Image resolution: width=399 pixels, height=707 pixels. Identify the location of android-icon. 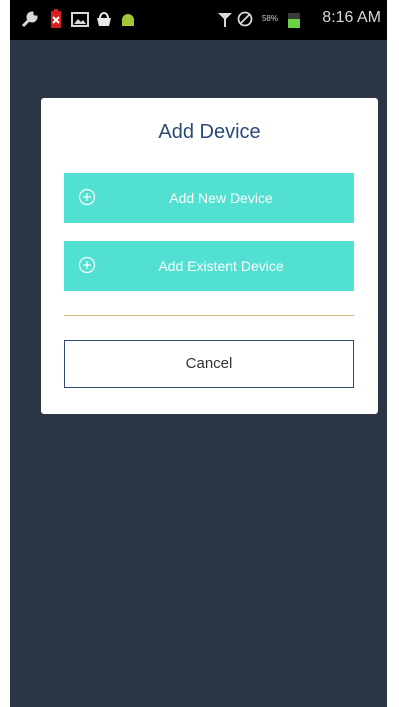
(128, 20).